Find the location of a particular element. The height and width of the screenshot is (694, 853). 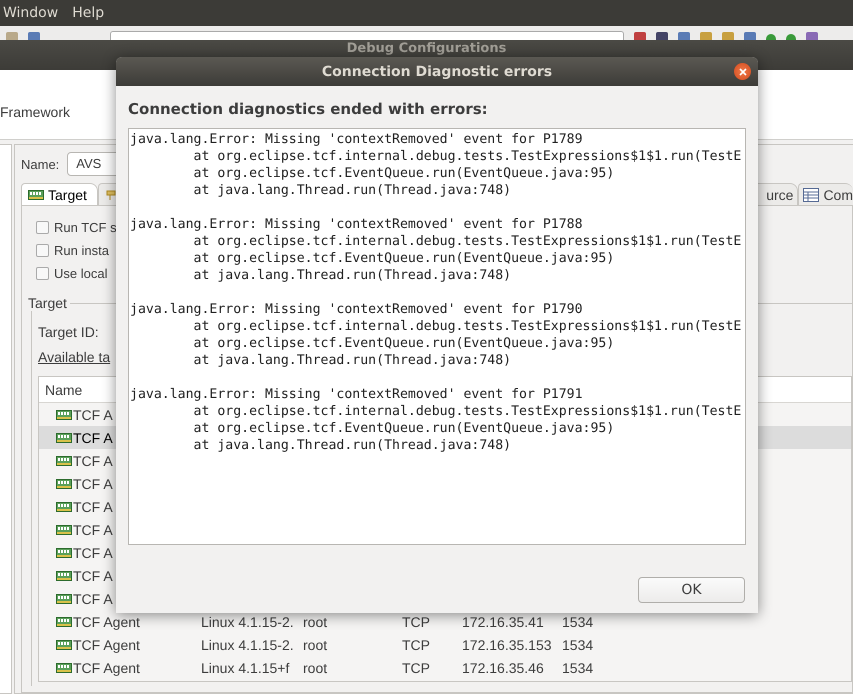

page-header: Framework is located at coordinates (35, 112).